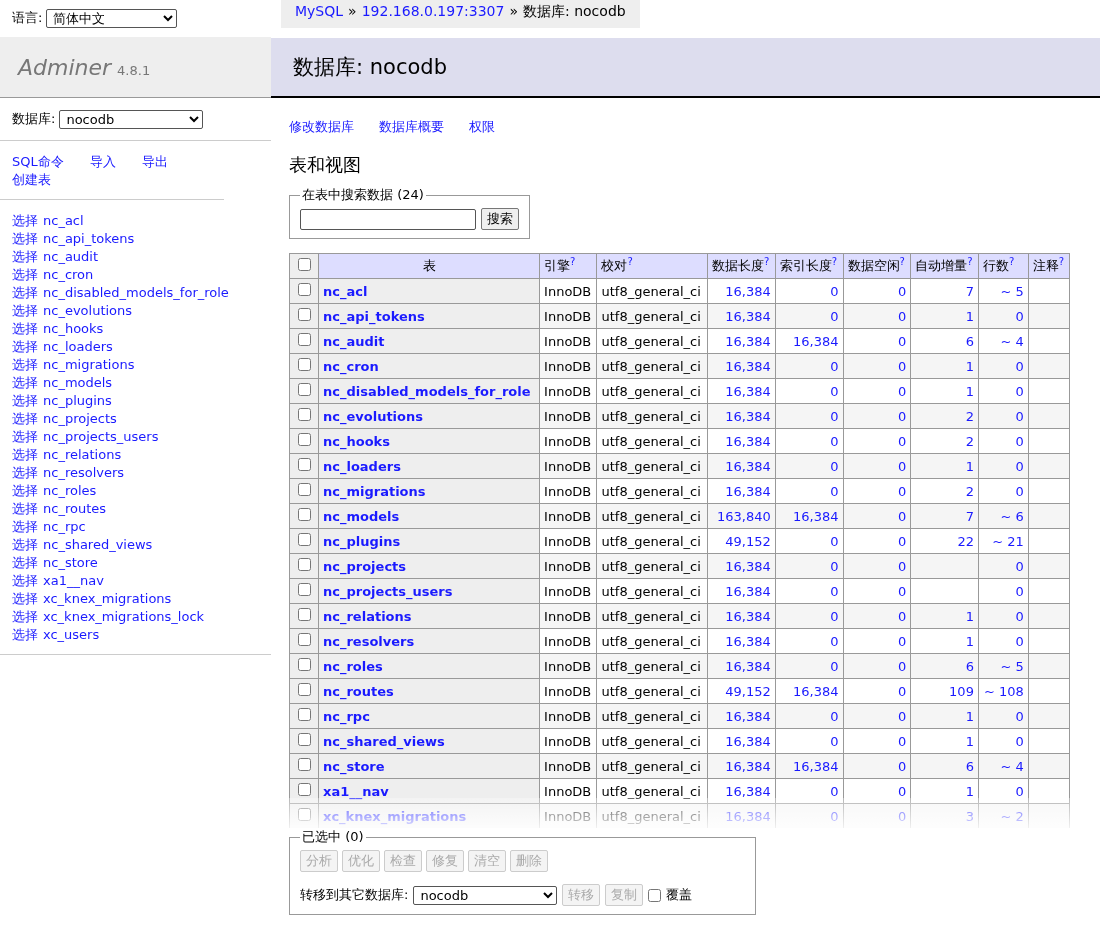 The height and width of the screenshot is (932, 1119). Describe the element at coordinates (89, 365) in the screenshot. I see `table-link: nc_migrations` at that location.